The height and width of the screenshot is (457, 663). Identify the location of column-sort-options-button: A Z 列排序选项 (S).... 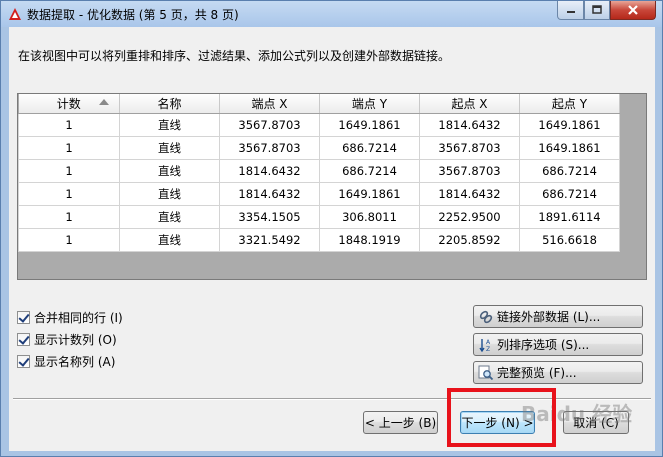
(558, 344).